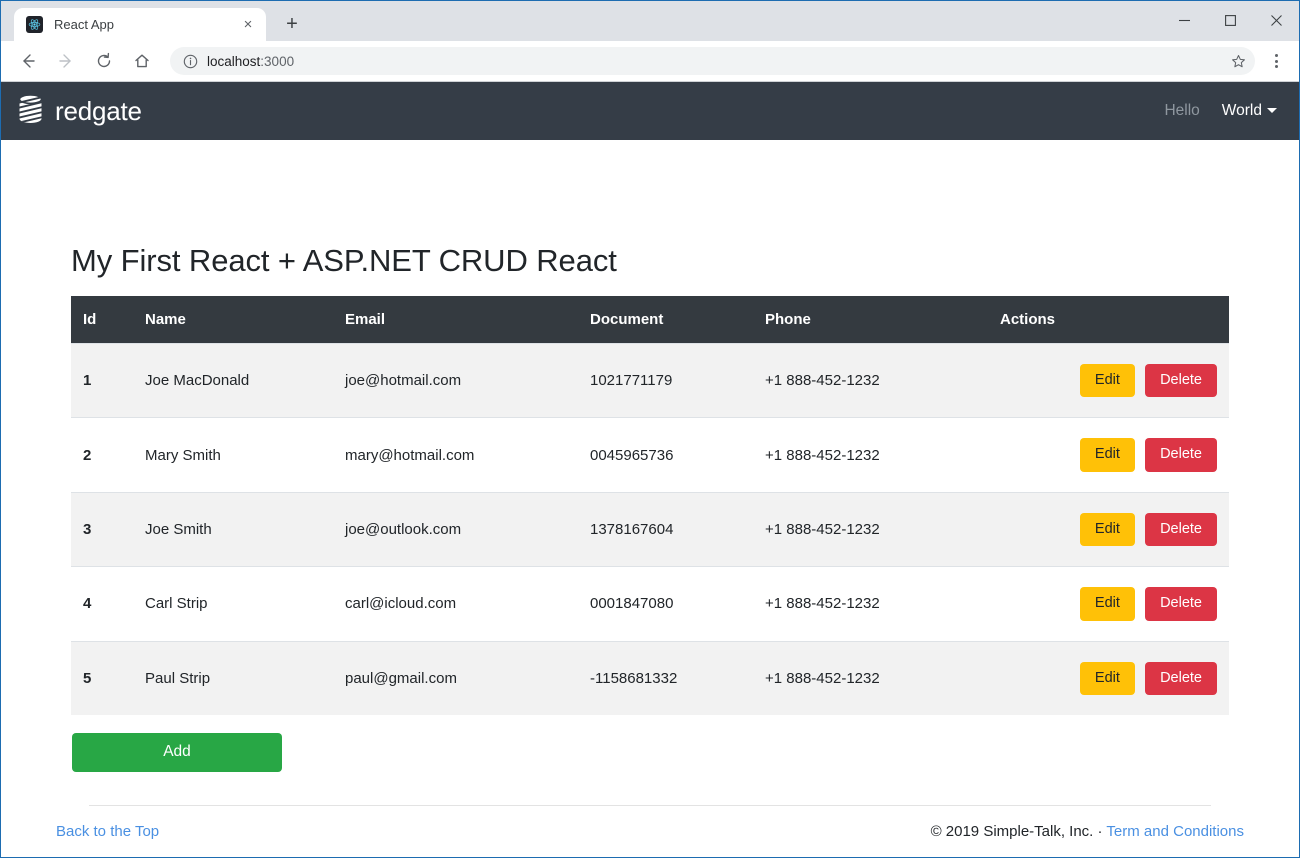  Describe the element at coordinates (455, 529) in the screenshot. I see `cell-email: joe@outlook.com` at that location.